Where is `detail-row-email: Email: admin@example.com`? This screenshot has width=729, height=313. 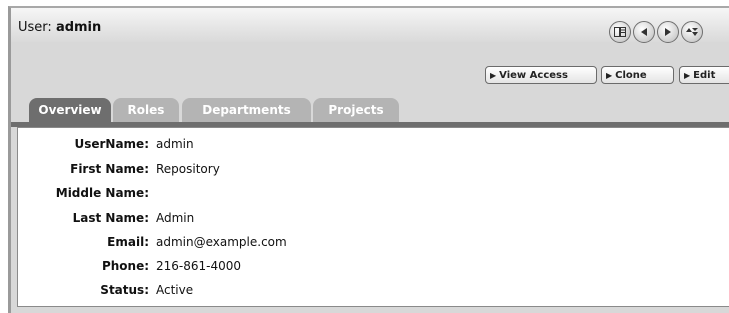
detail-row-email: Email: admin@example.com is located at coordinates (373, 245).